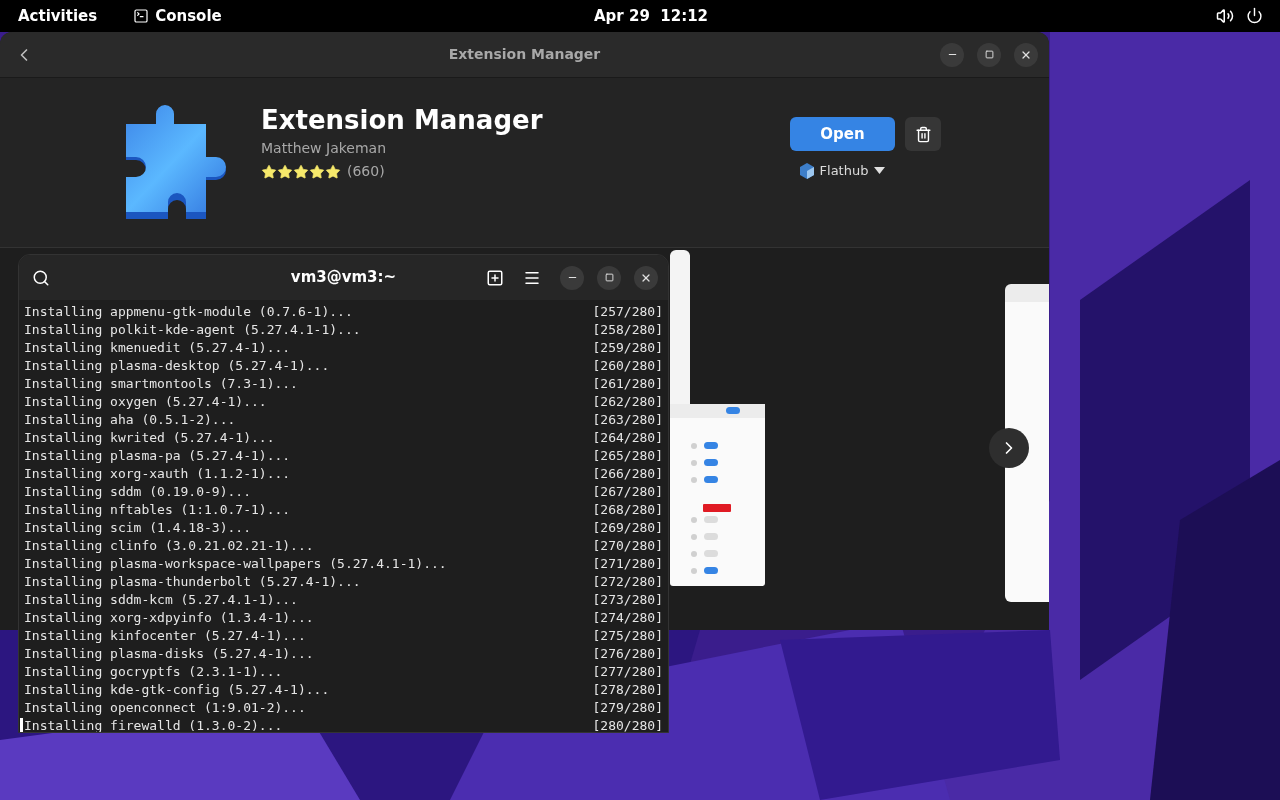 This screenshot has width=1280, height=800. Describe the element at coordinates (627, 582) in the screenshot. I see `progress-count: [272/280]` at that location.